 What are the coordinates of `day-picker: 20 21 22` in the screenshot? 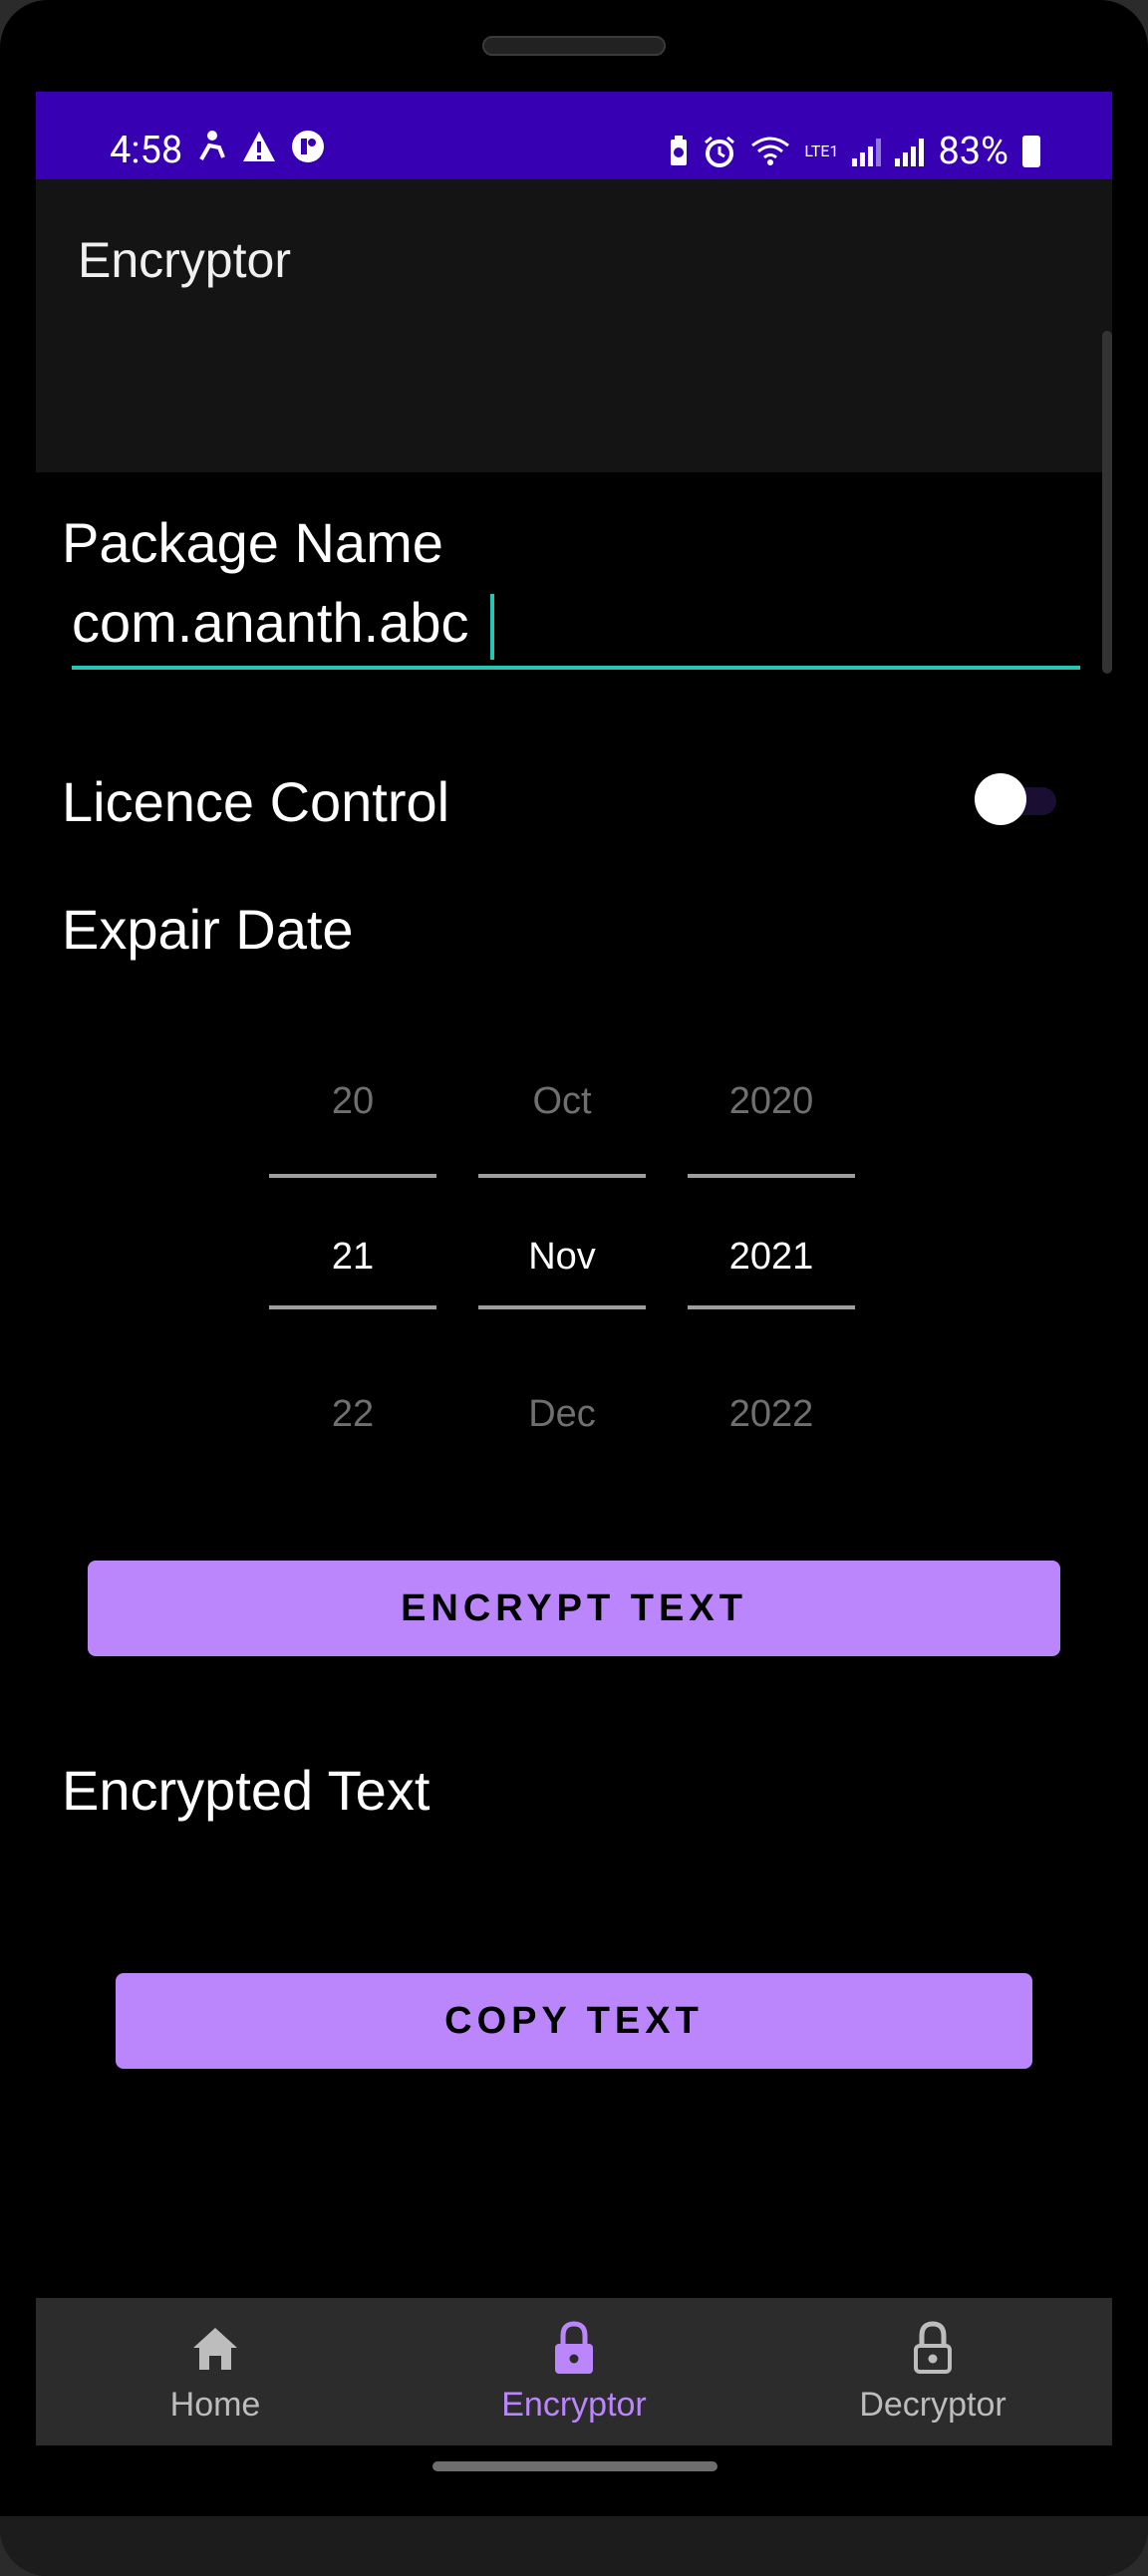 It's located at (352, 1297).